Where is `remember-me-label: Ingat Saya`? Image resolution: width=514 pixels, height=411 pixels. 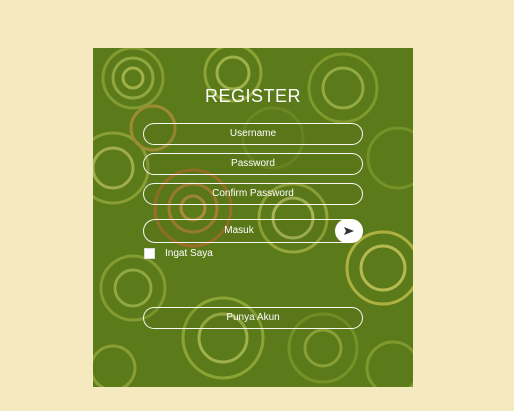 remember-me-label: Ingat Saya is located at coordinates (189, 253).